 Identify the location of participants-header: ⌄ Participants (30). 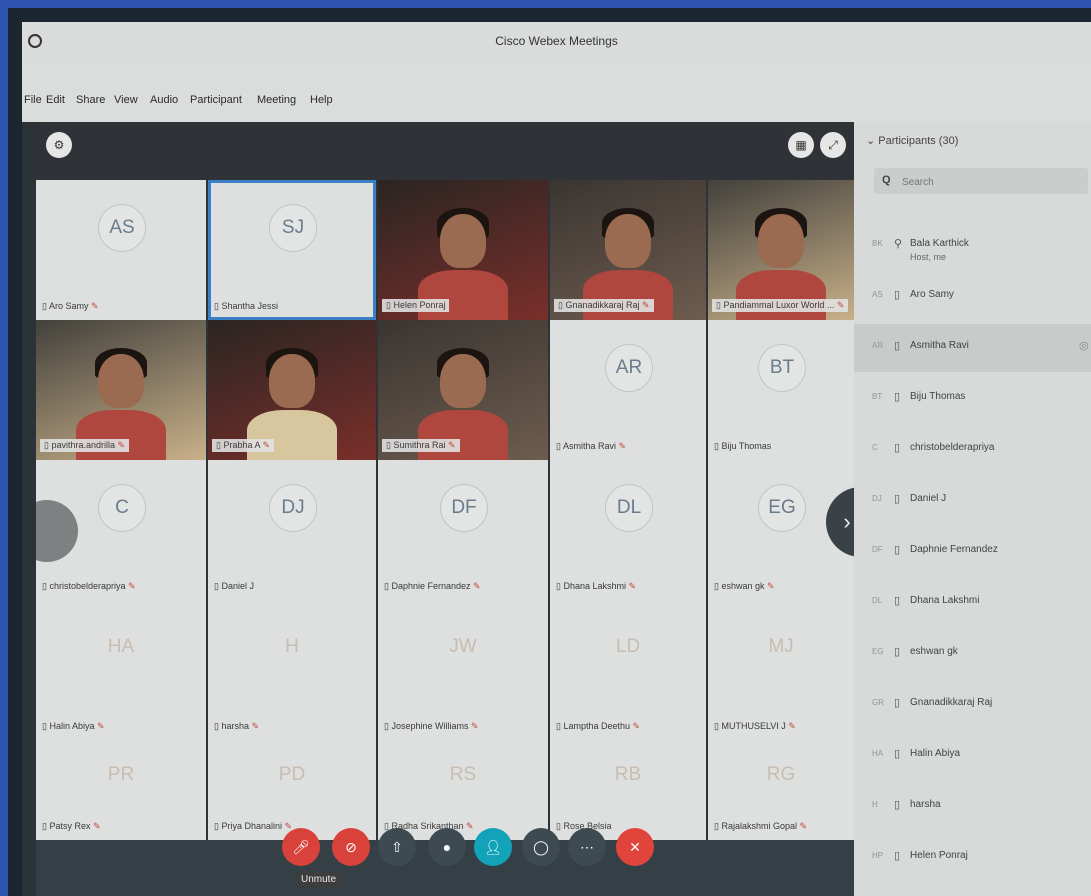
(912, 140).